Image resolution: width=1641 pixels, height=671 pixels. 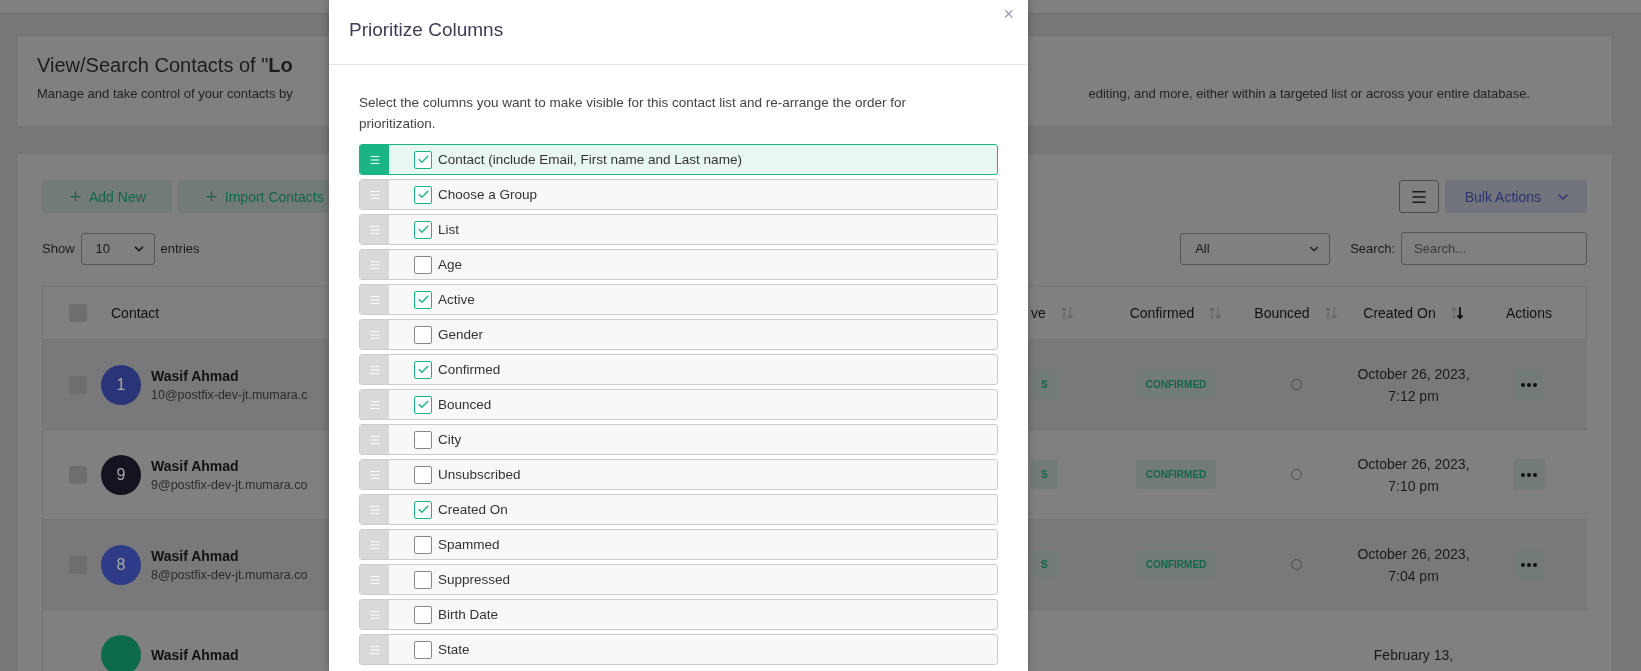 I want to click on column-label: Spammed, so click(x=469, y=544).